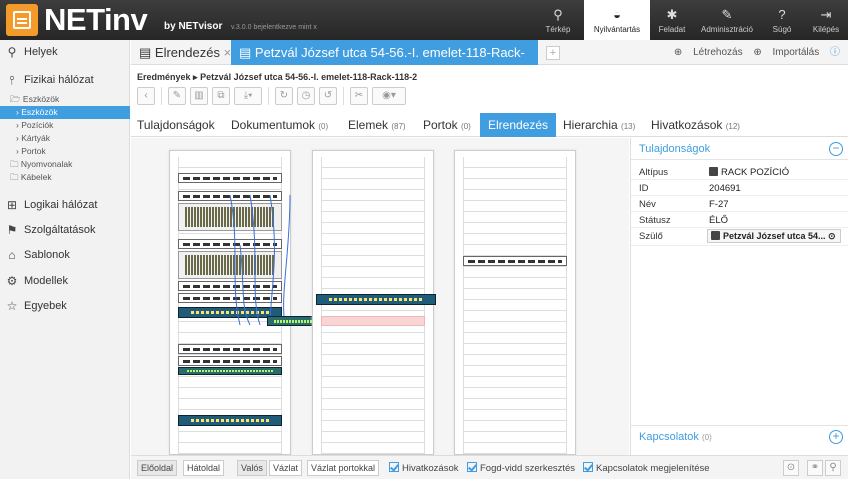 The height and width of the screenshot is (479, 848). What do you see at coordinates (774, 236) in the screenshot?
I see `parent-link: Petzvál József utca 54... ⊙` at bounding box center [774, 236].